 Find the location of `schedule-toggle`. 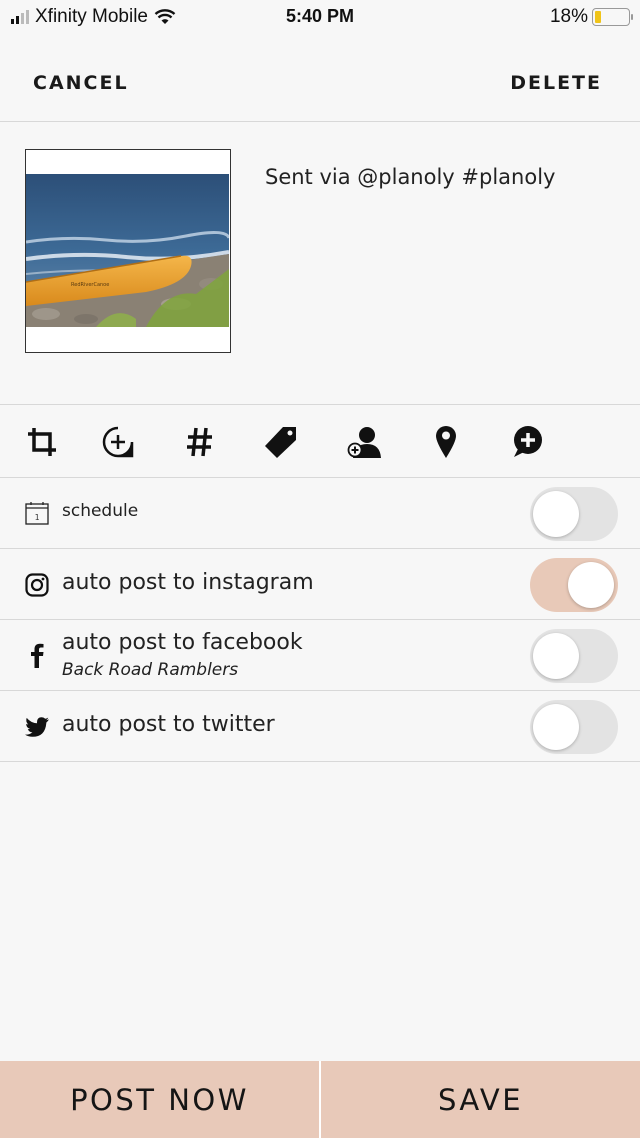

schedule-toggle is located at coordinates (574, 514).